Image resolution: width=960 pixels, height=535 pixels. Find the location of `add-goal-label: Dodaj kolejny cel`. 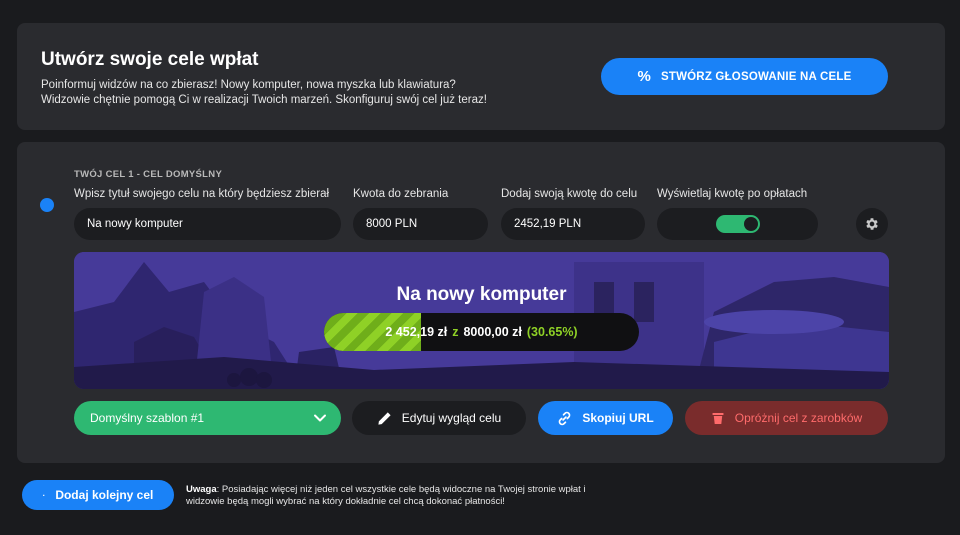

add-goal-label: Dodaj kolejny cel is located at coordinates (104, 495).